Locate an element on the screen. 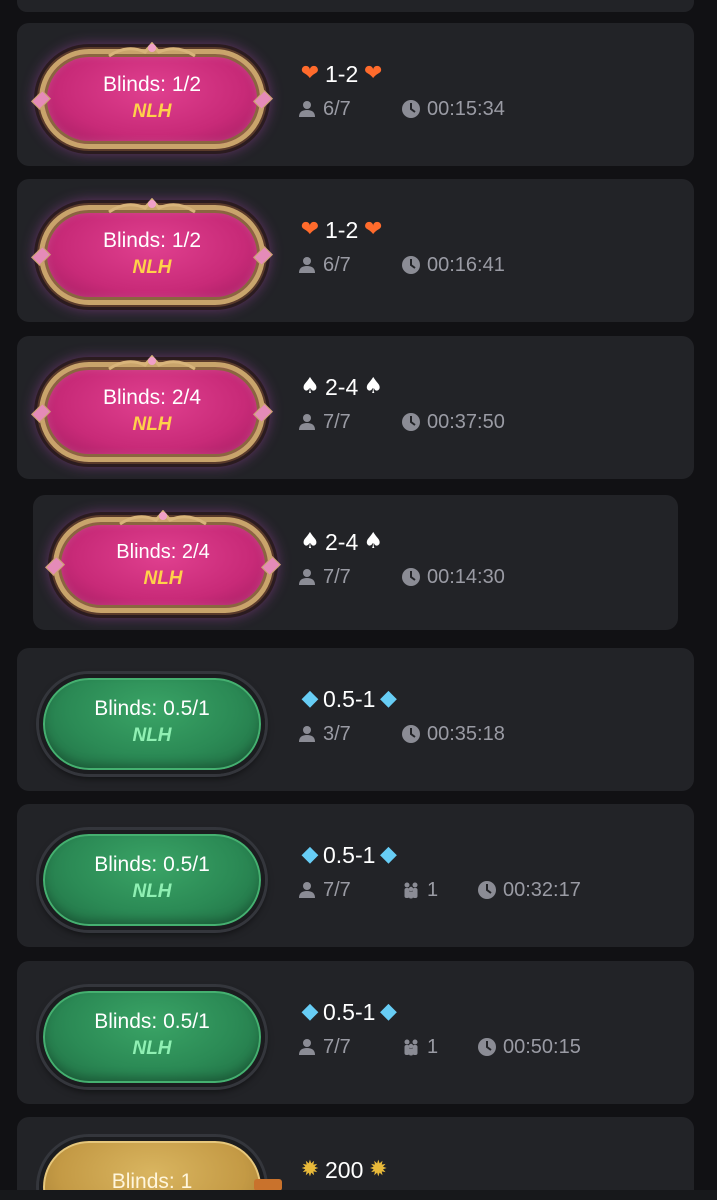  table-card: Blinds: 1/2 NLH ❤ 1-2 ❤ 6/7 00:16:41 is located at coordinates (355, 250).